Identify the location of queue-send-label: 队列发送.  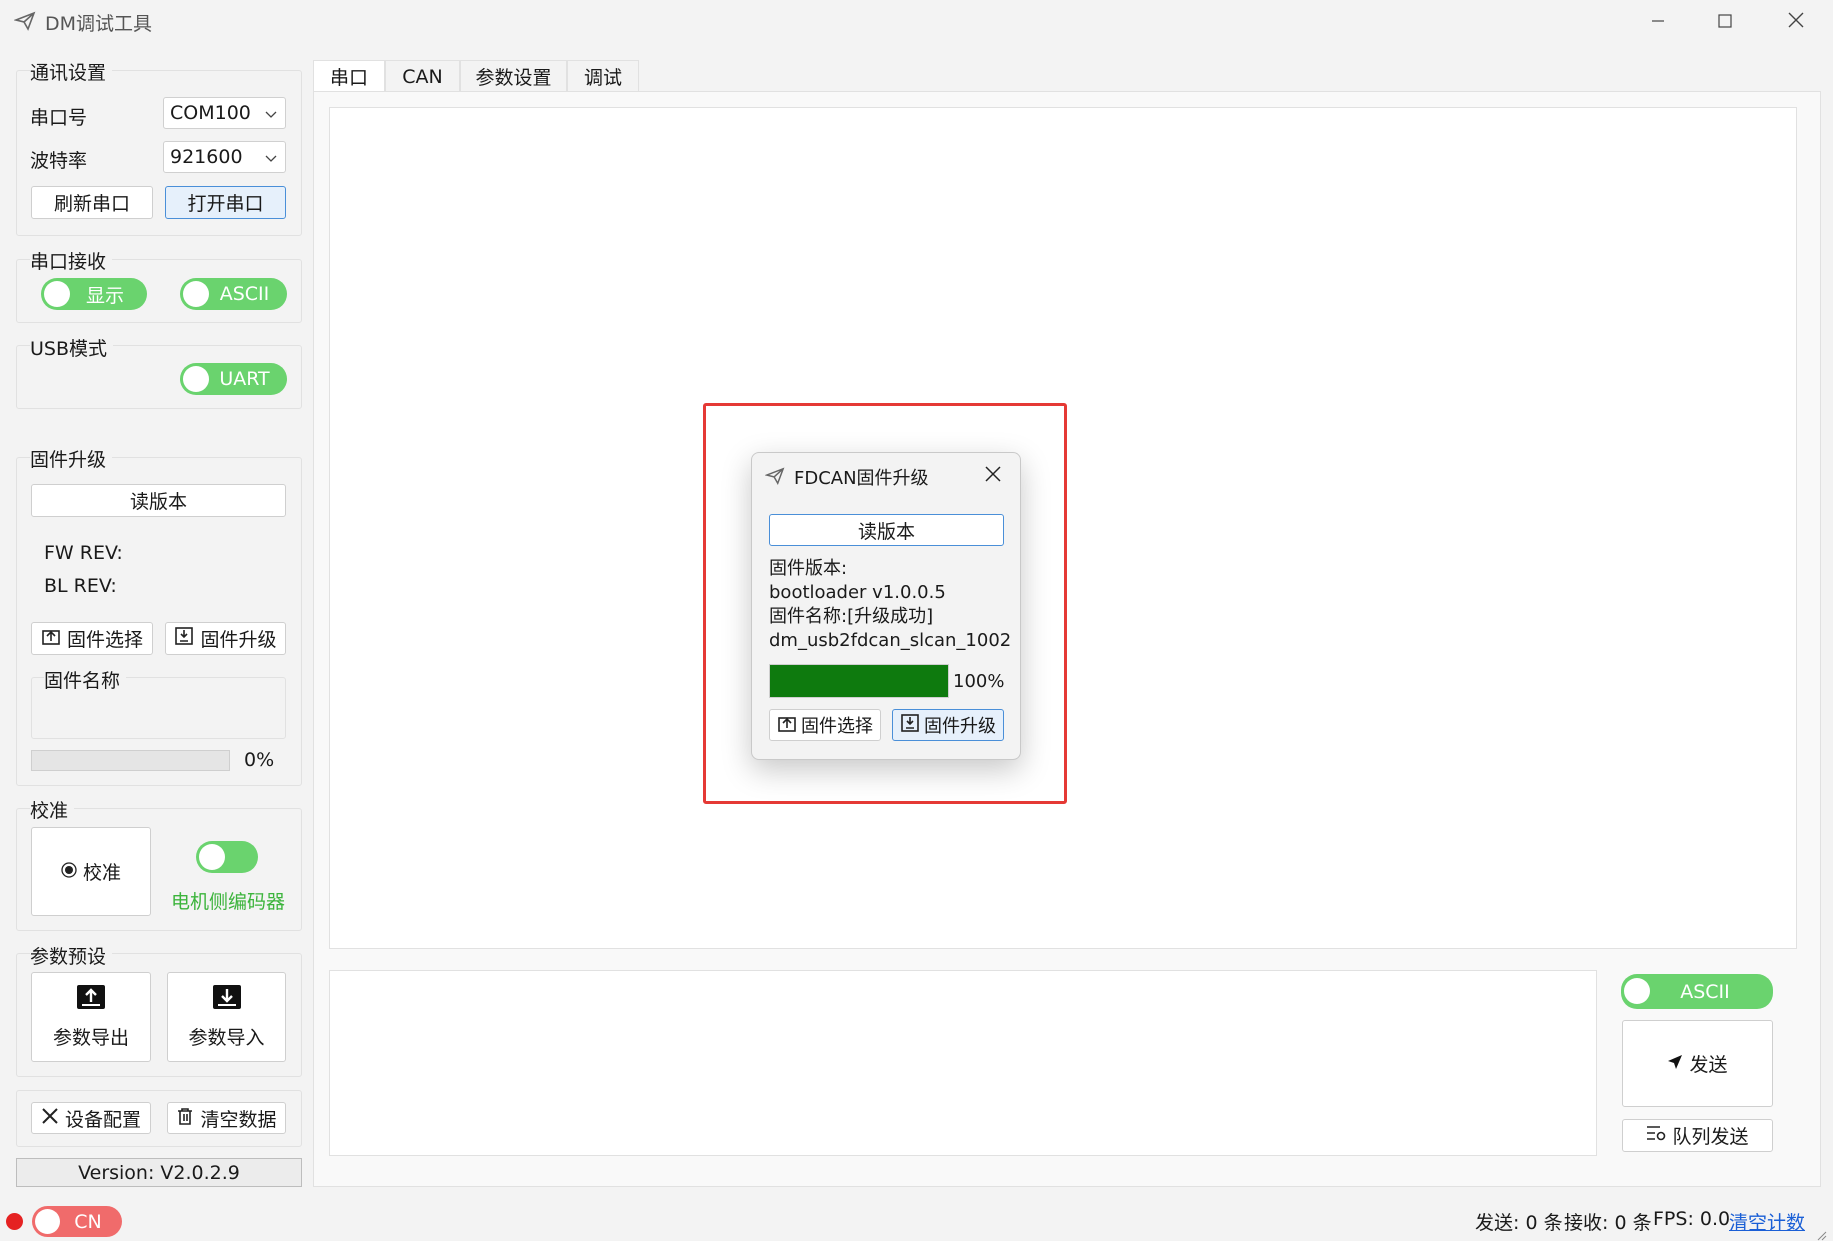
(1710, 1137).